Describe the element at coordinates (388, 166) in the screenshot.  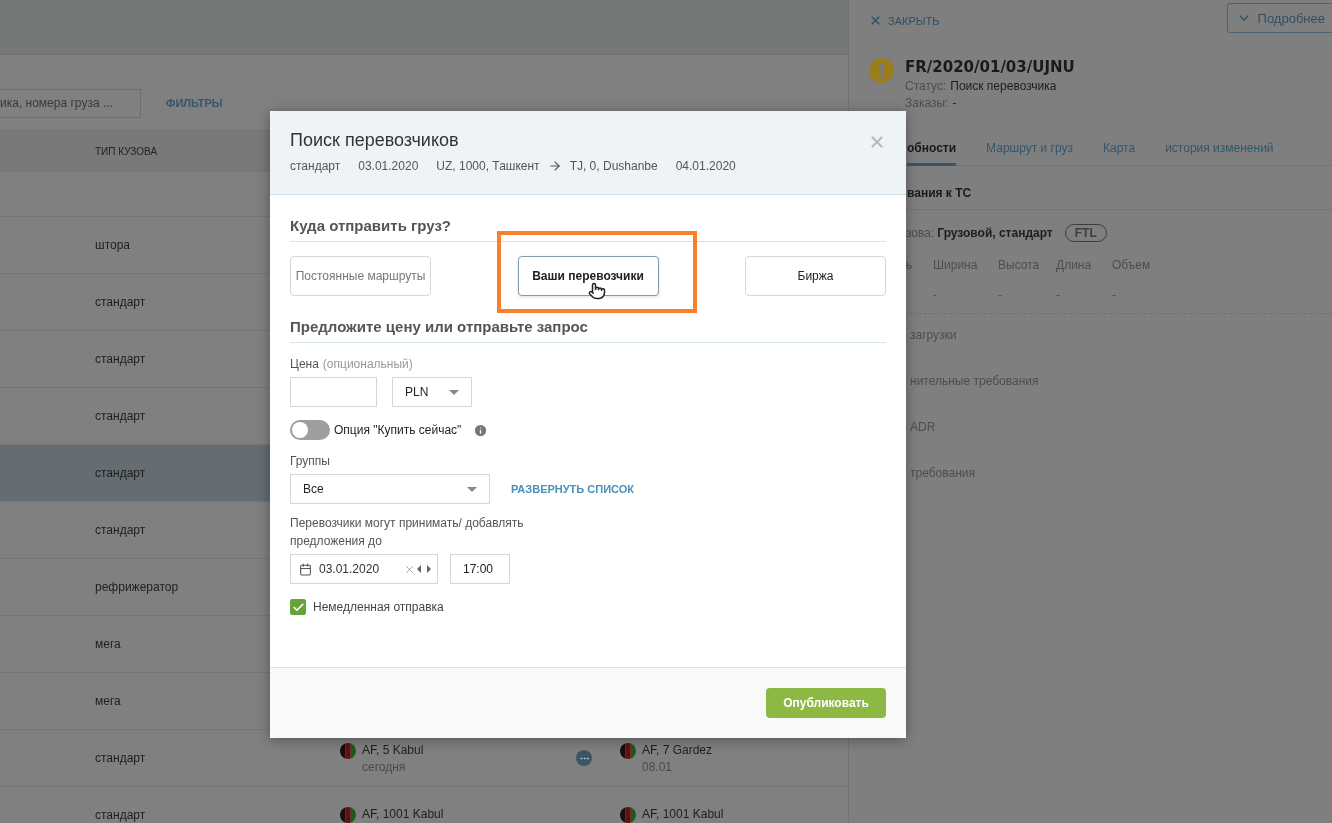
I see `load-date-text: 03.01.2020` at that location.